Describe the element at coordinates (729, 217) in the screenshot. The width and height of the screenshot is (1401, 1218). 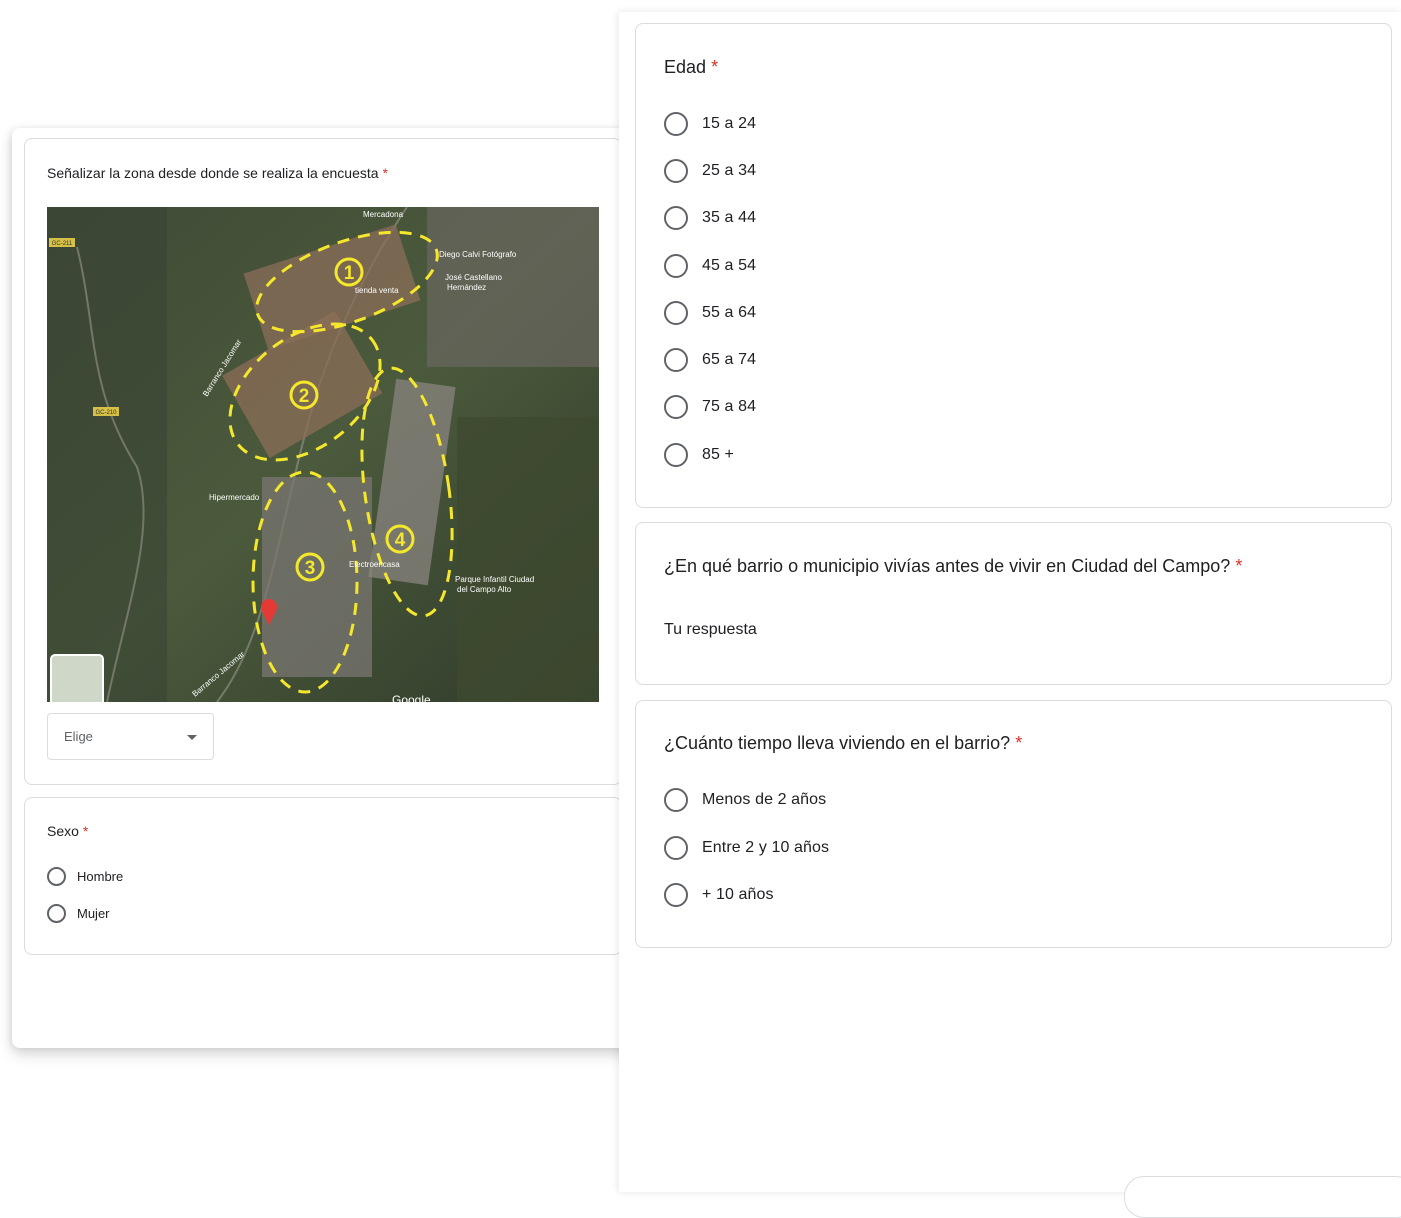
I see `option-label: 35 a 44` at that location.